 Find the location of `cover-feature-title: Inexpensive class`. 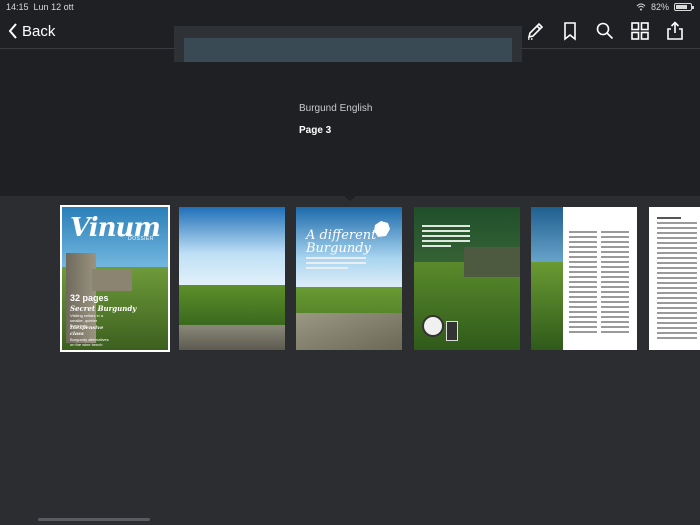

cover-feature-title: Inexpensive class is located at coordinates (87, 331).